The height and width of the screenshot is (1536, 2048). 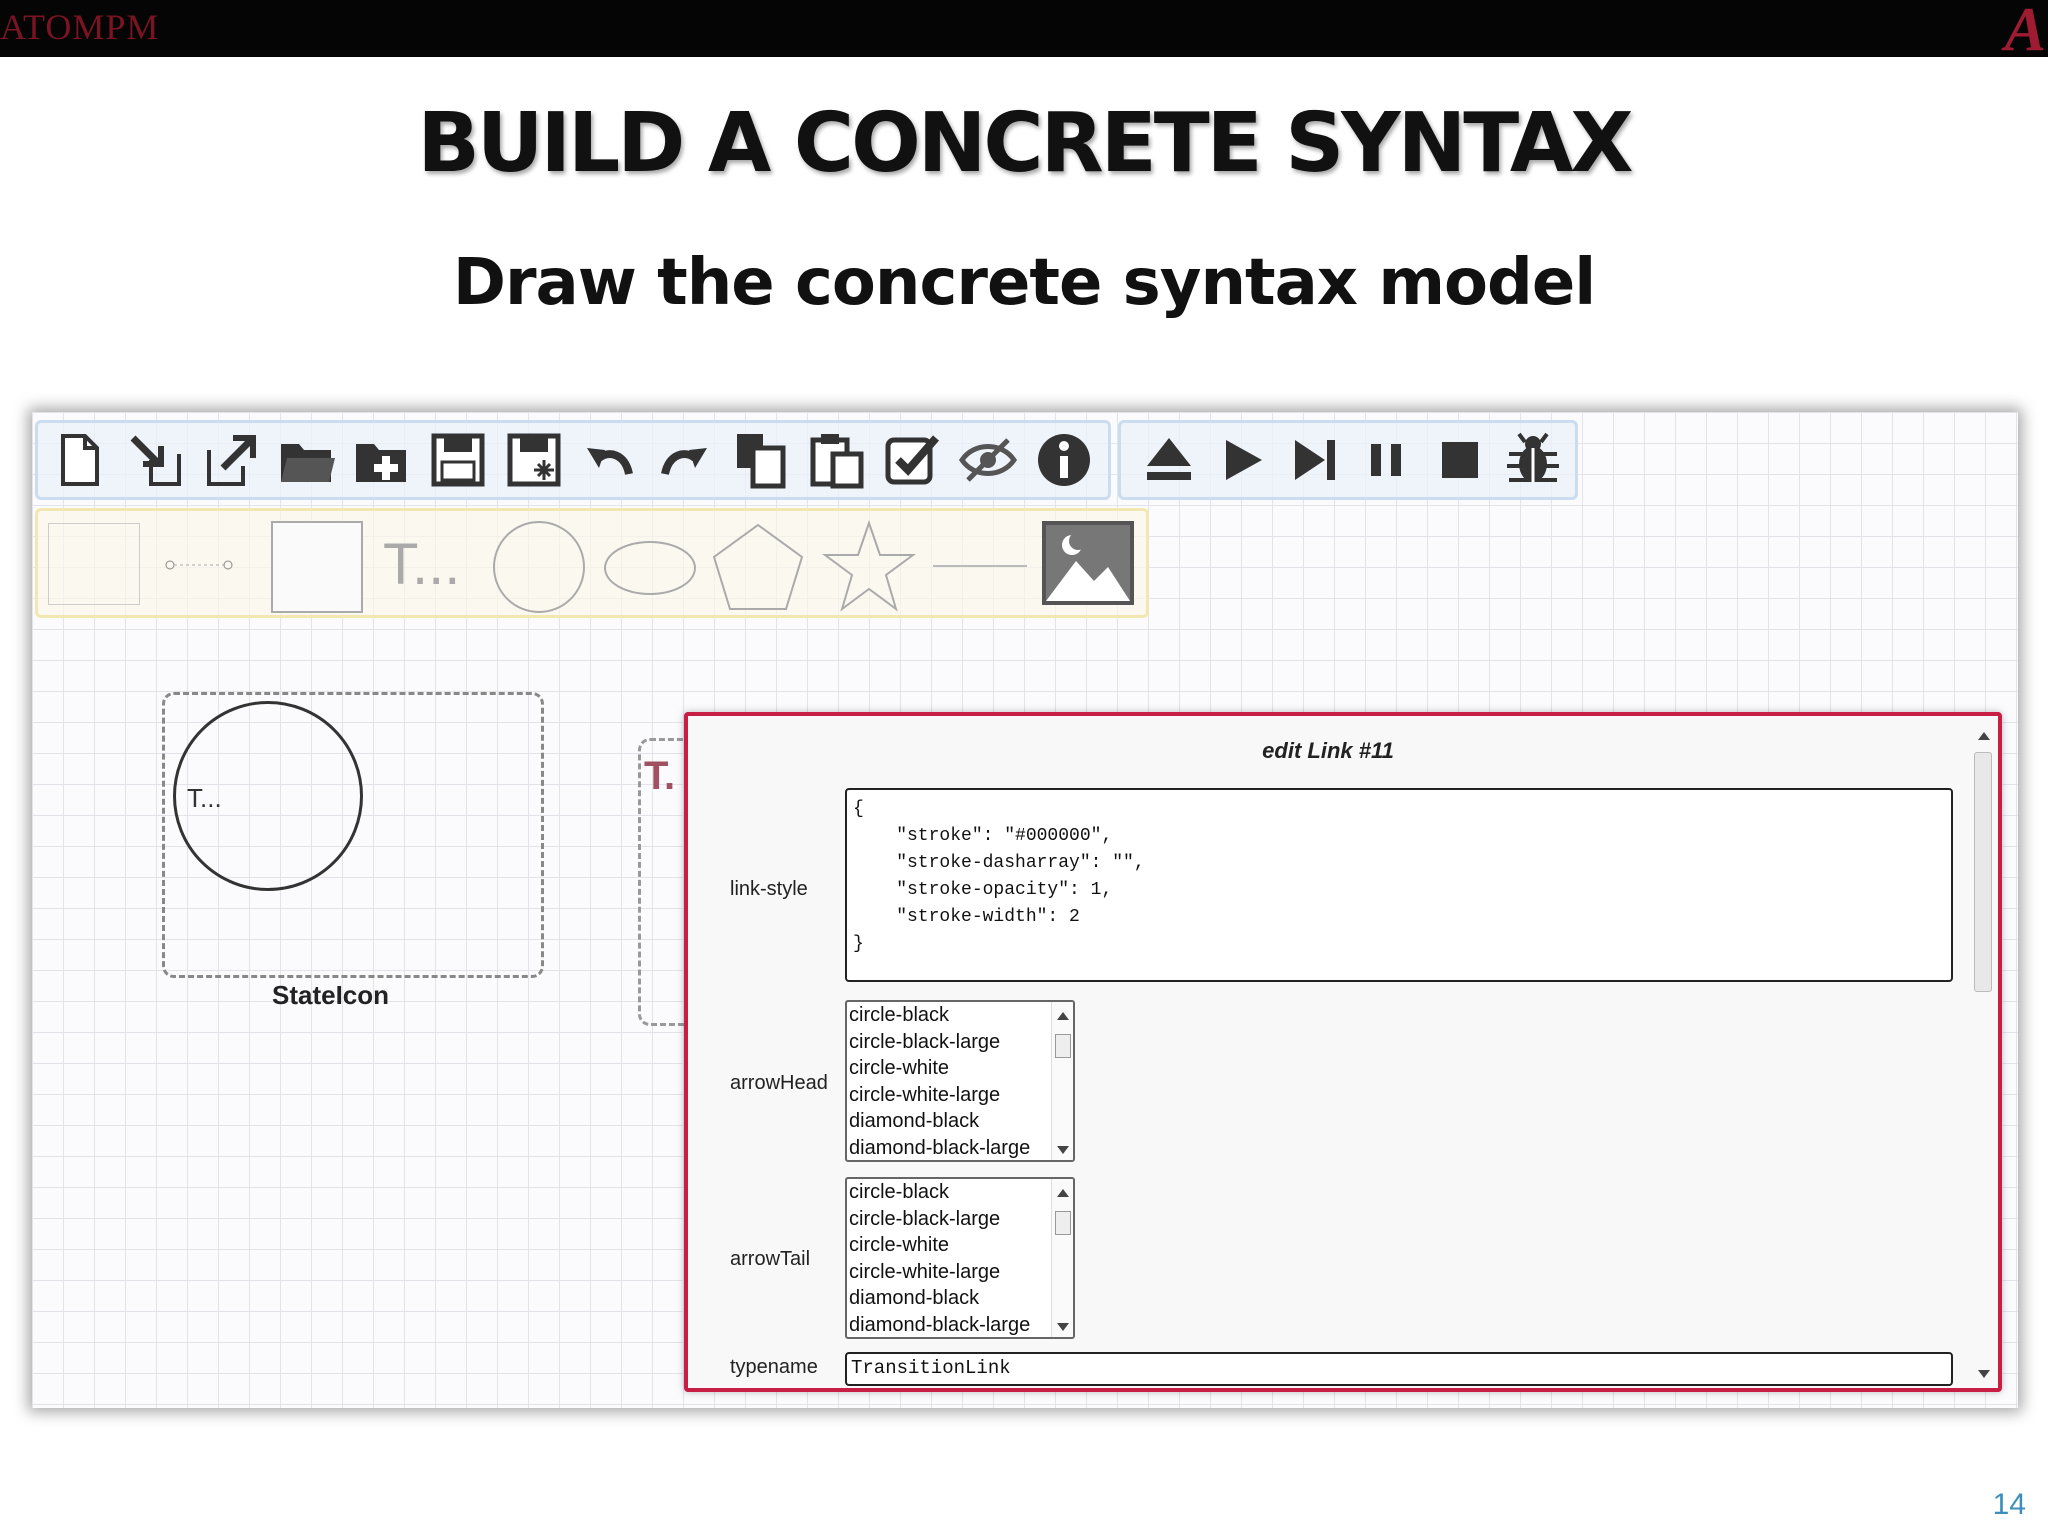 I want to click on slide-title: BUILD A CONCRETE SYNTAX, so click(x=1025, y=143).